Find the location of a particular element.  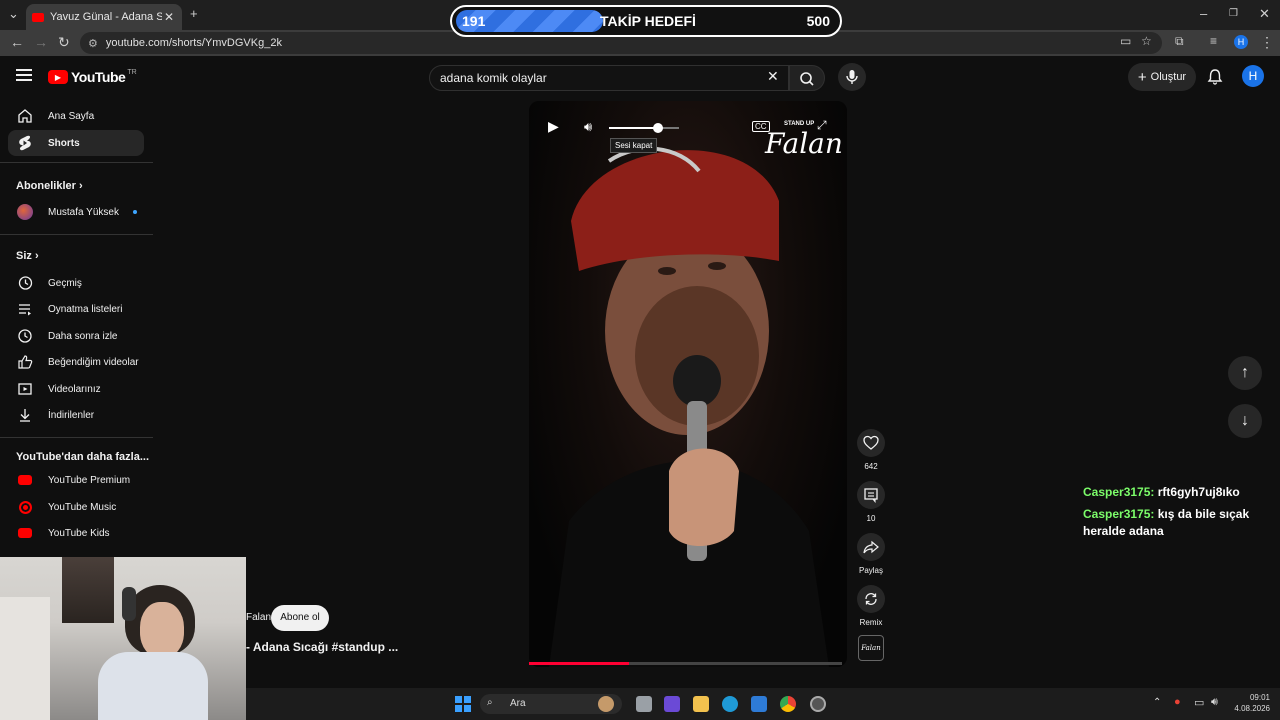

sidebar-label: YouTube Music is located at coordinates (82, 507).